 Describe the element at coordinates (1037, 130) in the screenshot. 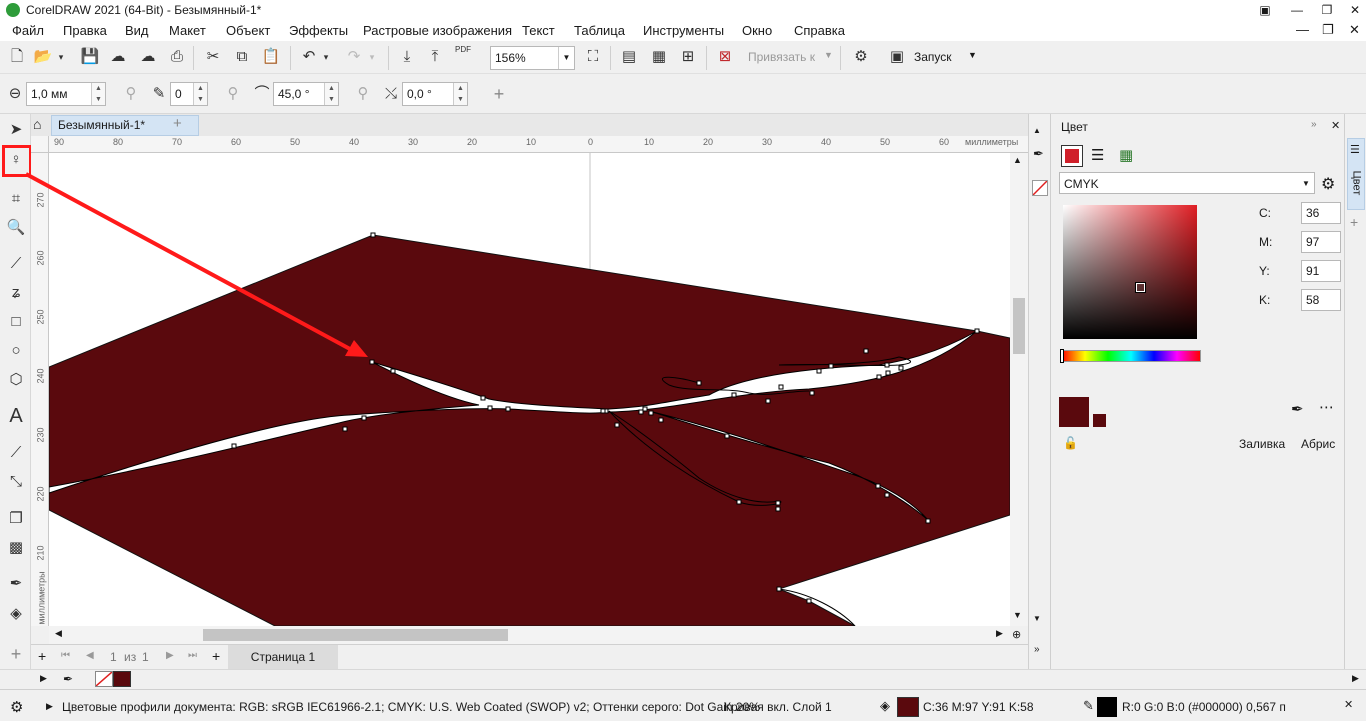

I see `palette-scroll-up-icon: ▲` at that location.